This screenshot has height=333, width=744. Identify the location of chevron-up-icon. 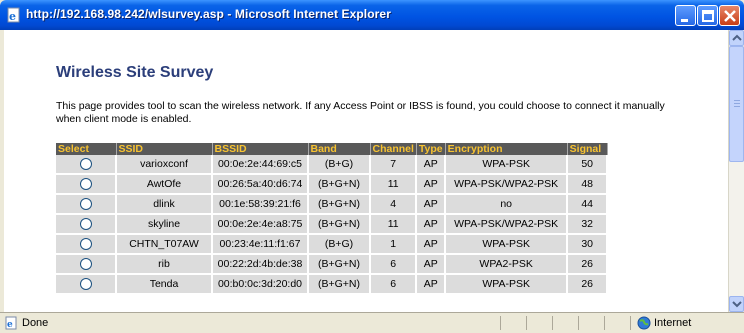
(737, 37).